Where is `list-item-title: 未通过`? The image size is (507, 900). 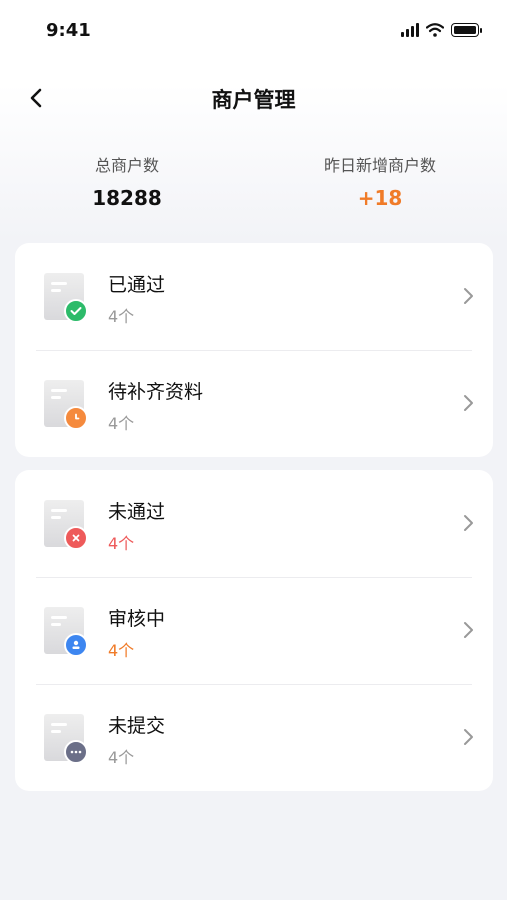 list-item-title: 未通过 is located at coordinates (137, 512).